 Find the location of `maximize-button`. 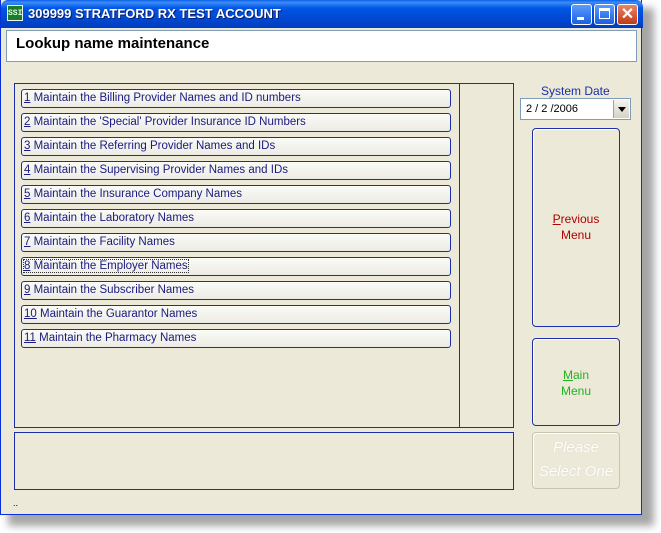

maximize-button is located at coordinates (604, 14).